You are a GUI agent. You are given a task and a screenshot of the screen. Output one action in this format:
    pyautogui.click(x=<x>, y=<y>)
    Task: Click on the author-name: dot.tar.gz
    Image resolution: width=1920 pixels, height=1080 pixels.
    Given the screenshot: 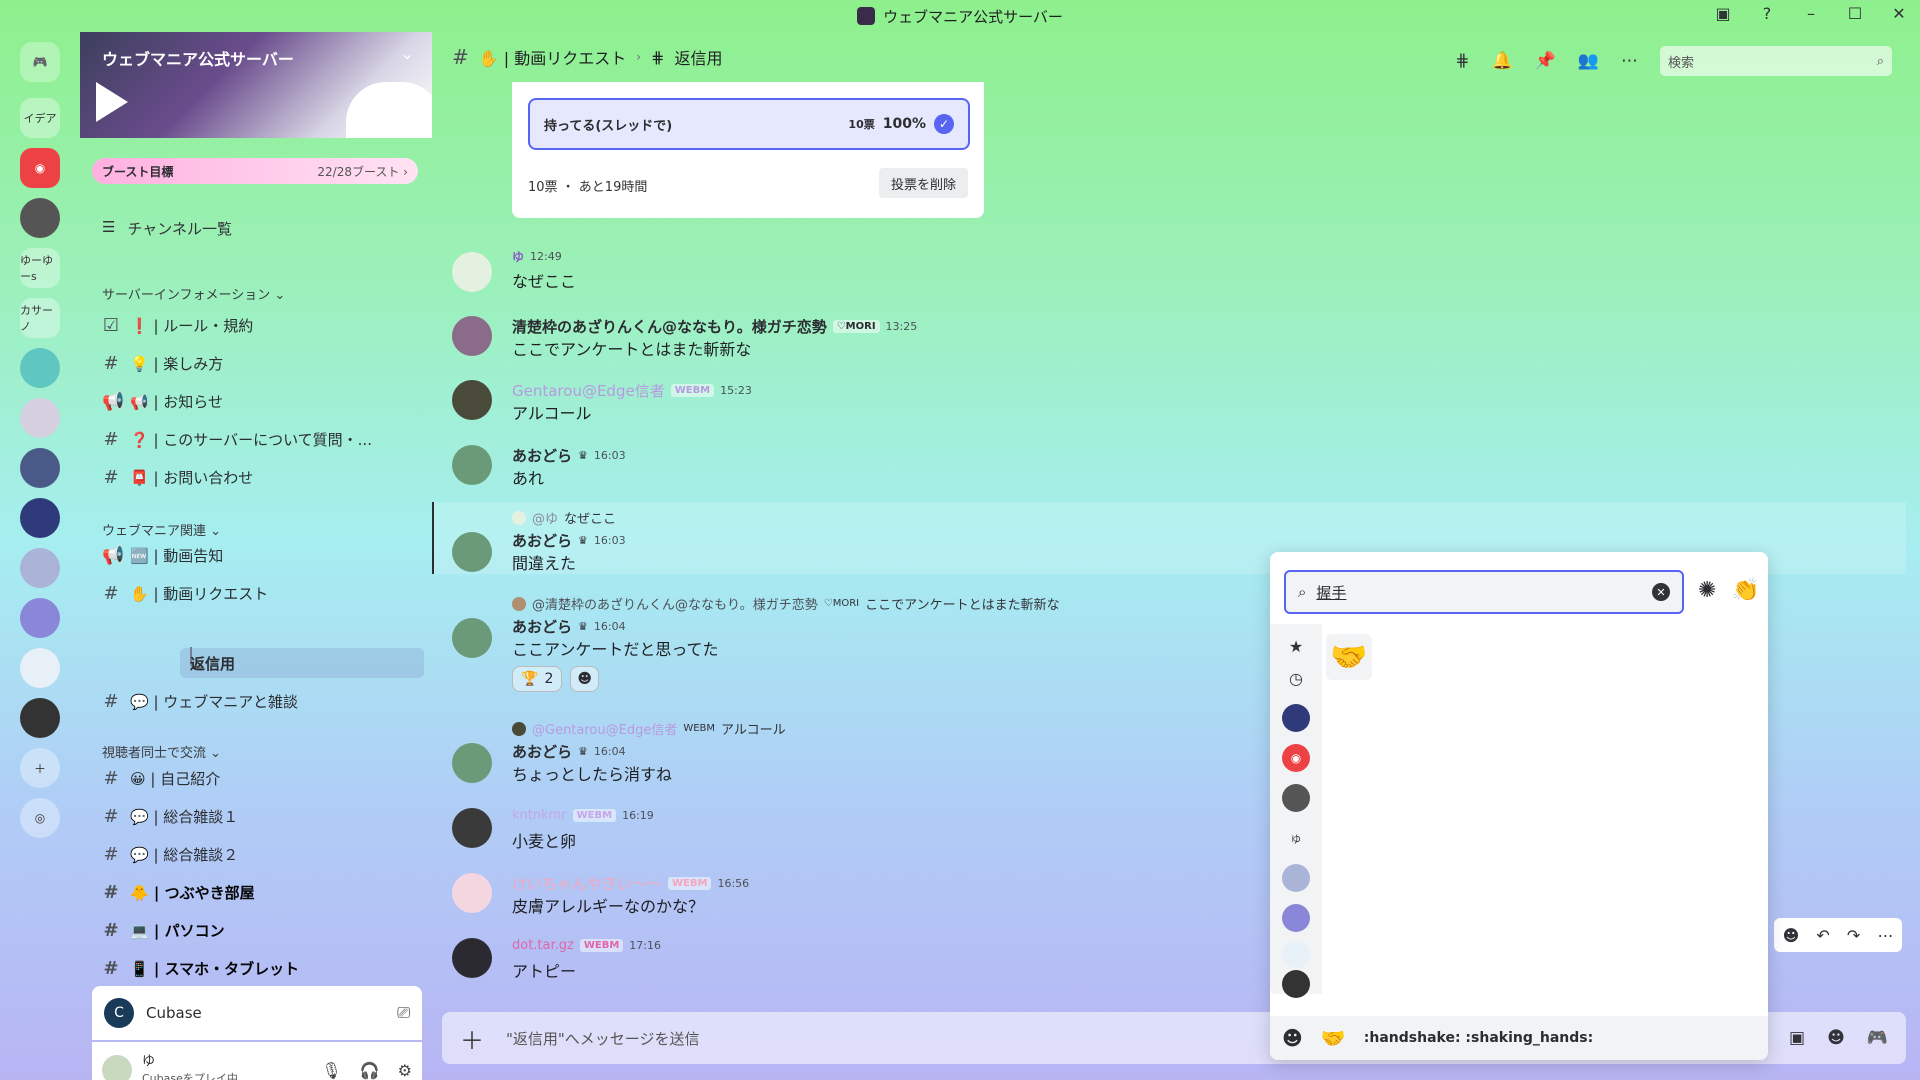 What is the action you would take?
    pyautogui.click(x=543, y=945)
    